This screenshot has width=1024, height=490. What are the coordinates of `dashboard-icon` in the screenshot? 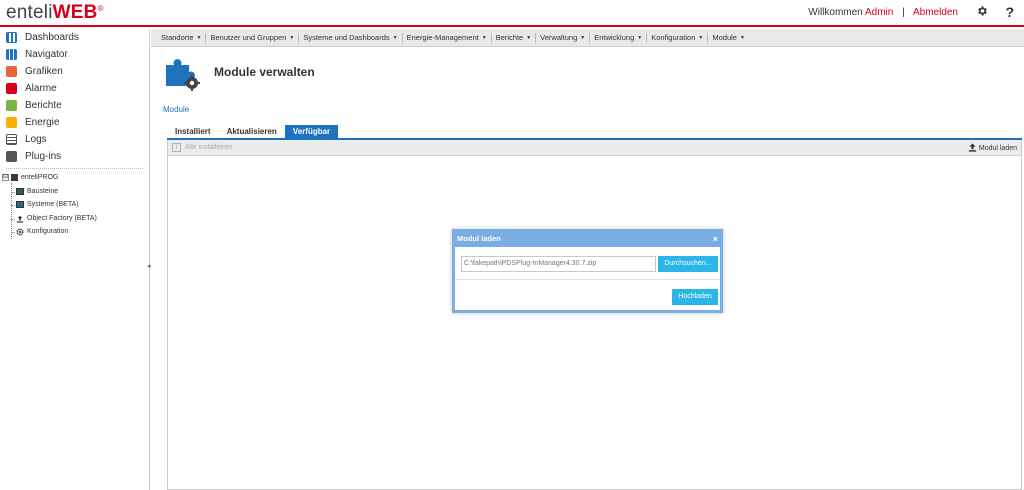 It's located at (11, 37).